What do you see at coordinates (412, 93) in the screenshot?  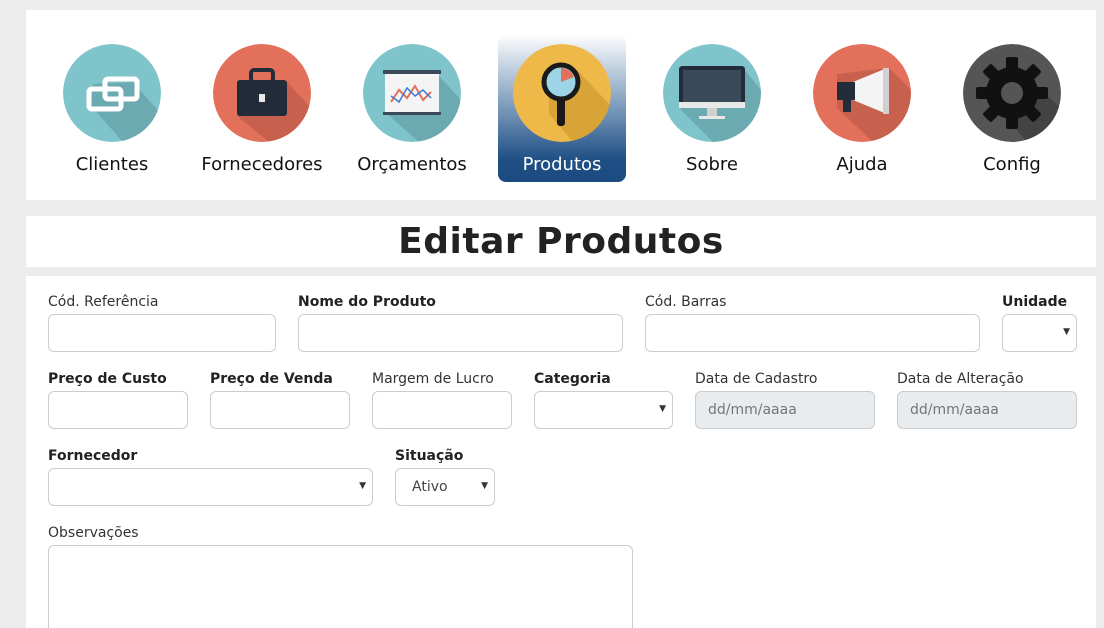 I see `presentation-chart-icon` at bounding box center [412, 93].